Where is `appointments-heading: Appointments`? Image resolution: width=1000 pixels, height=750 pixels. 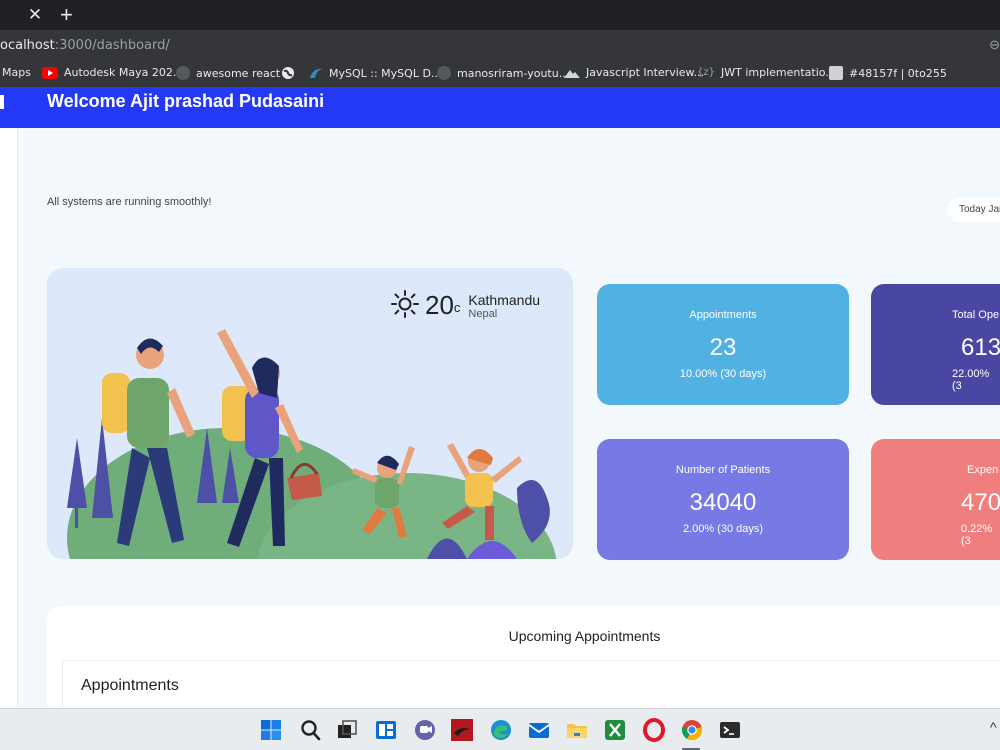
appointments-heading: Appointments is located at coordinates (130, 685).